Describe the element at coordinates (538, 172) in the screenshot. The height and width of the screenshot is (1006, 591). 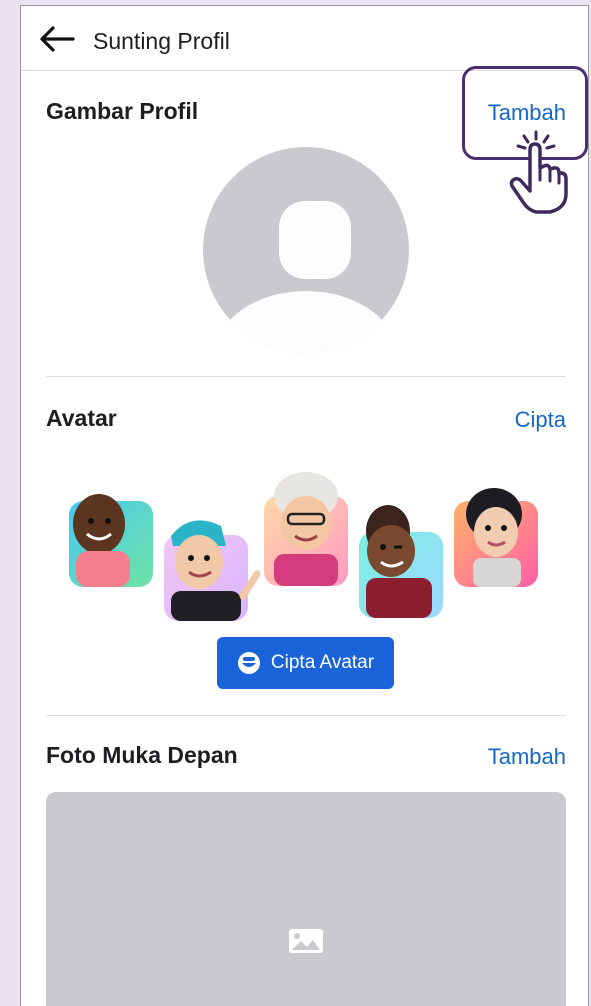
I see `tap-hand-icon` at that location.